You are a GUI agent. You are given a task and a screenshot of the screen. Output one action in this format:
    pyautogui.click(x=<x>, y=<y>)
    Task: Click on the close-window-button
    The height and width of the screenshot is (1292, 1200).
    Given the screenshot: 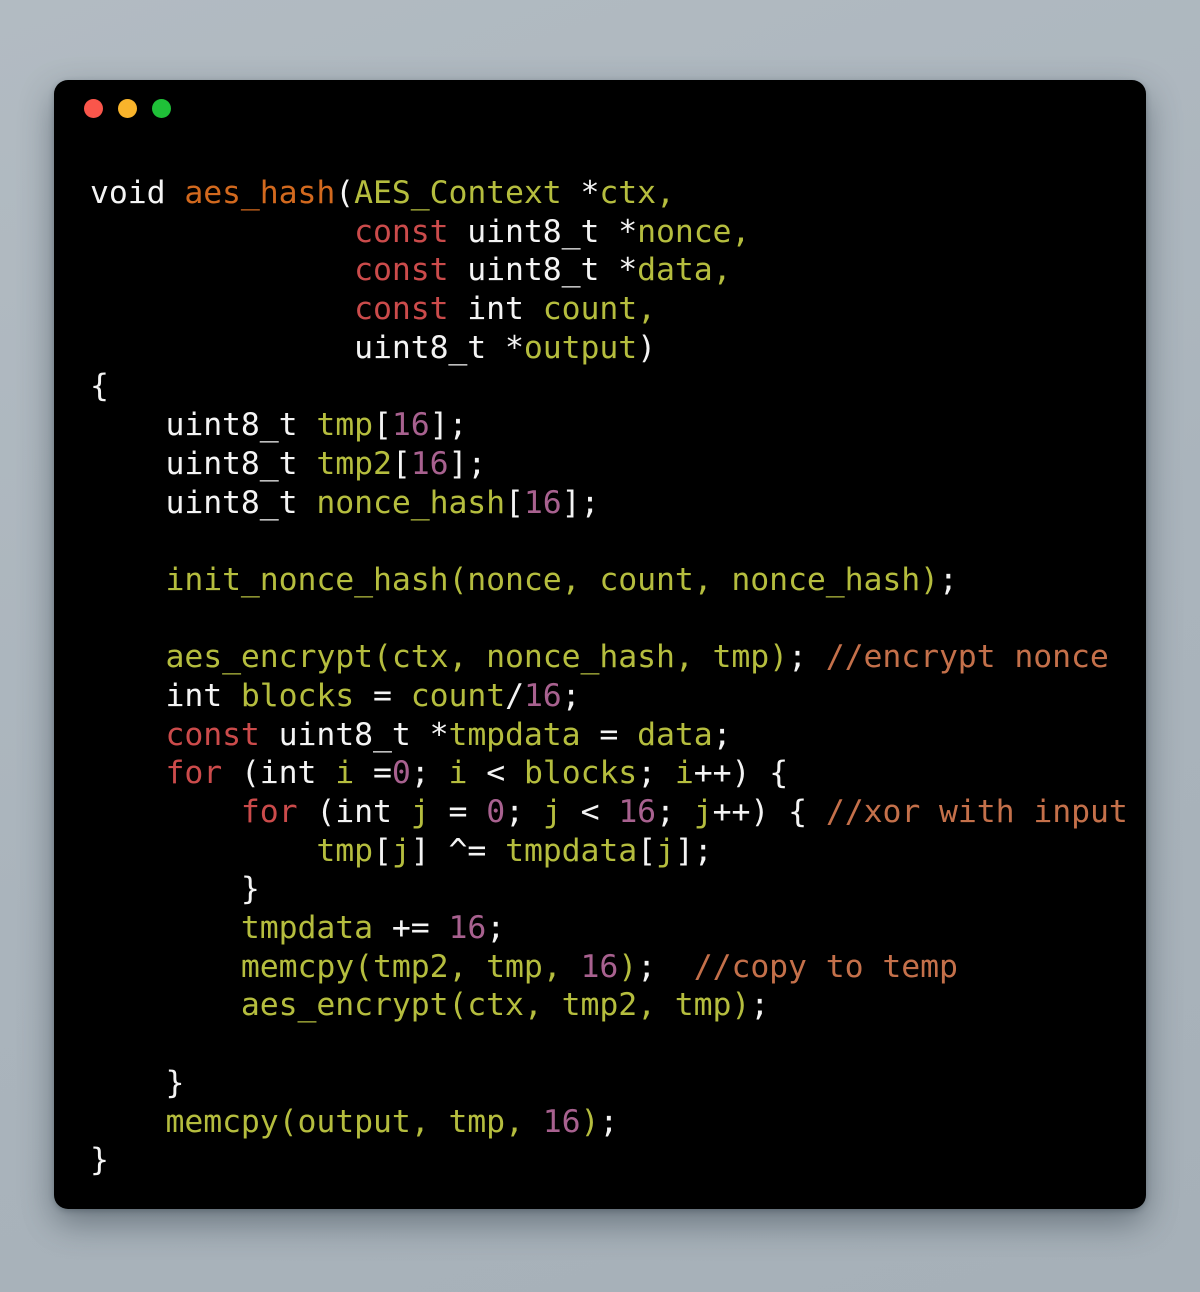 What is the action you would take?
    pyautogui.click(x=93, y=108)
    